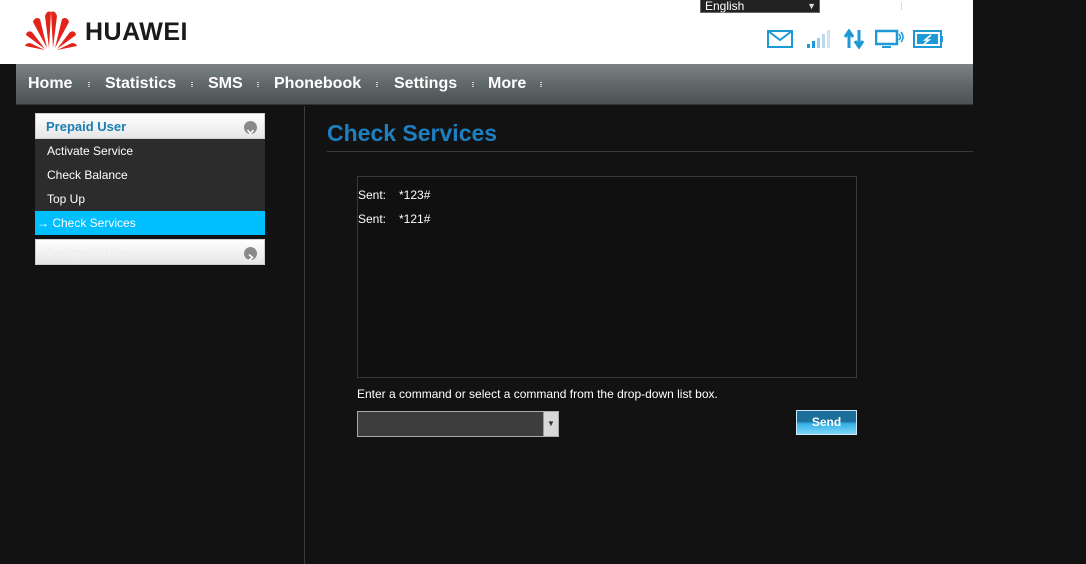 The width and height of the screenshot is (1086, 564). Describe the element at coordinates (486, 32) in the screenshot. I see `header: HUAWEI English ▼` at that location.